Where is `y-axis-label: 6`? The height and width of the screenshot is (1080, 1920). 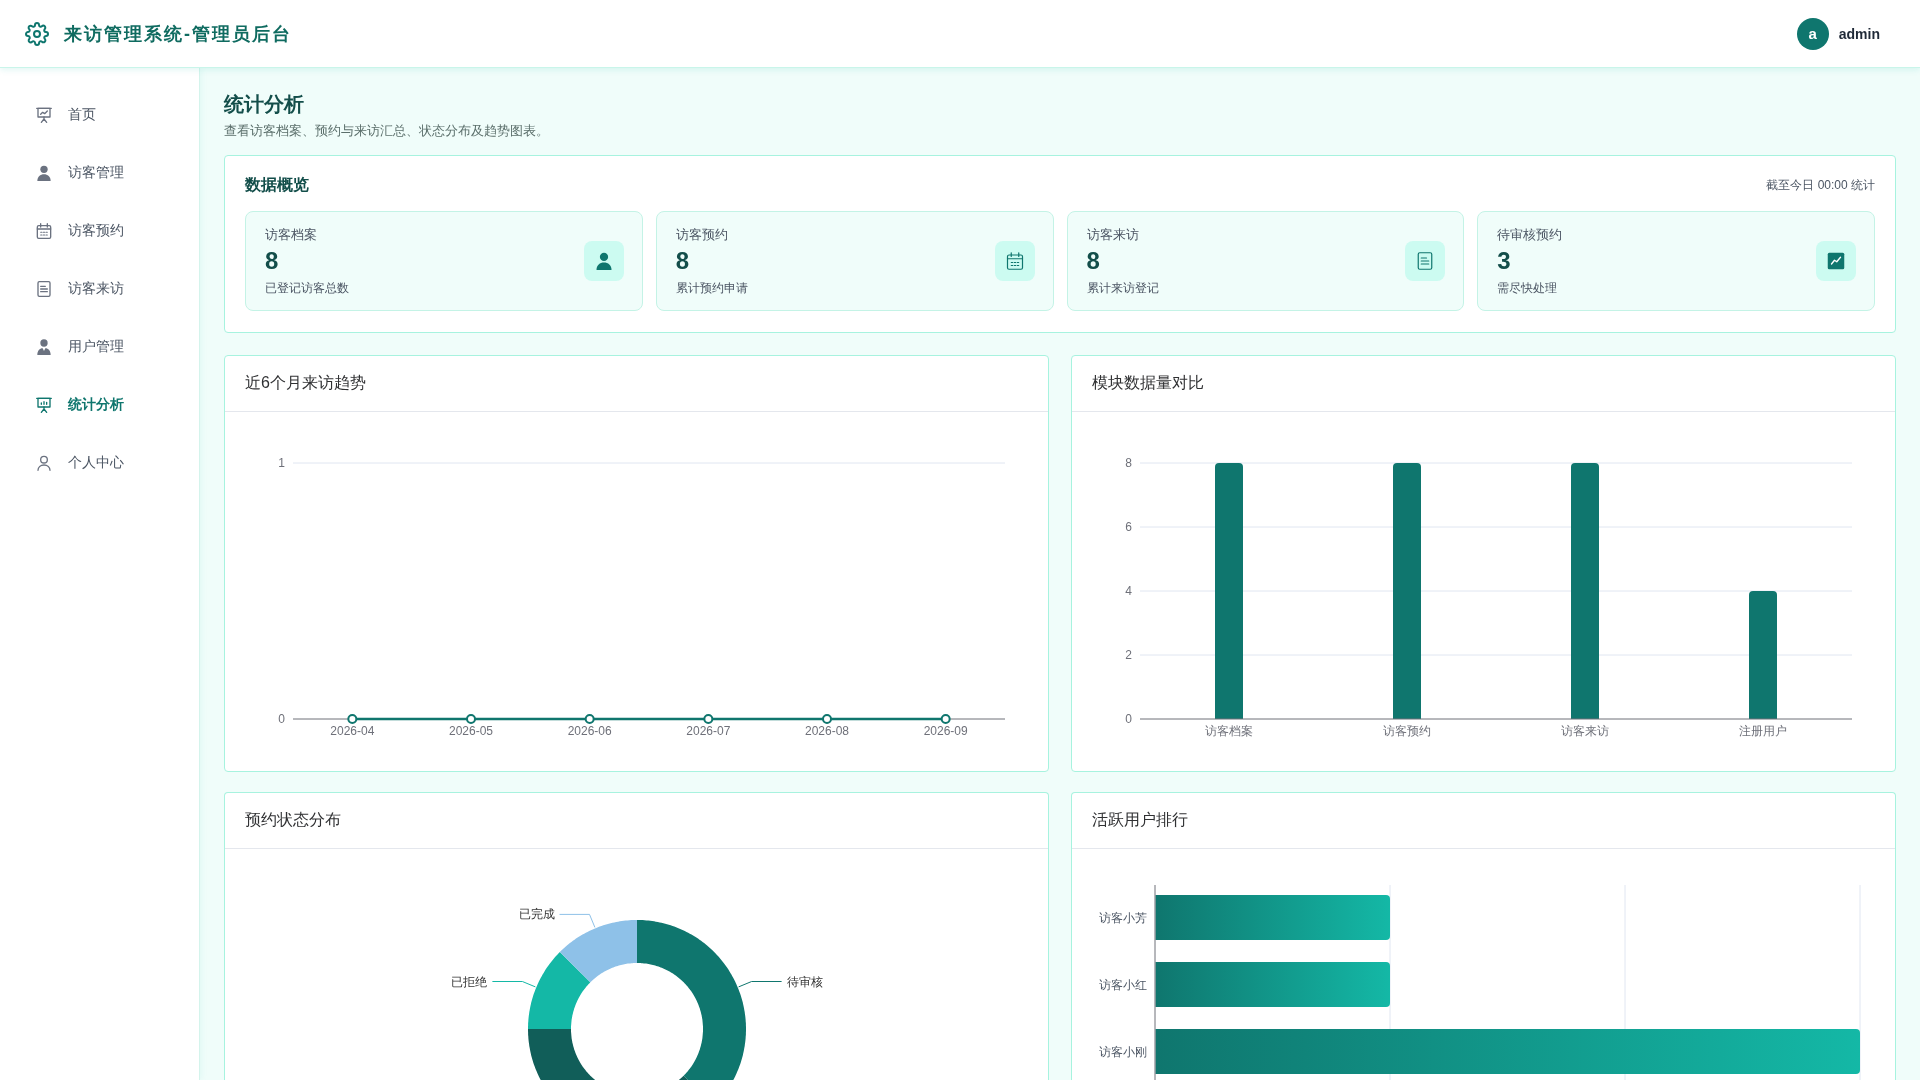
y-axis-label: 6 is located at coordinates (1128, 527).